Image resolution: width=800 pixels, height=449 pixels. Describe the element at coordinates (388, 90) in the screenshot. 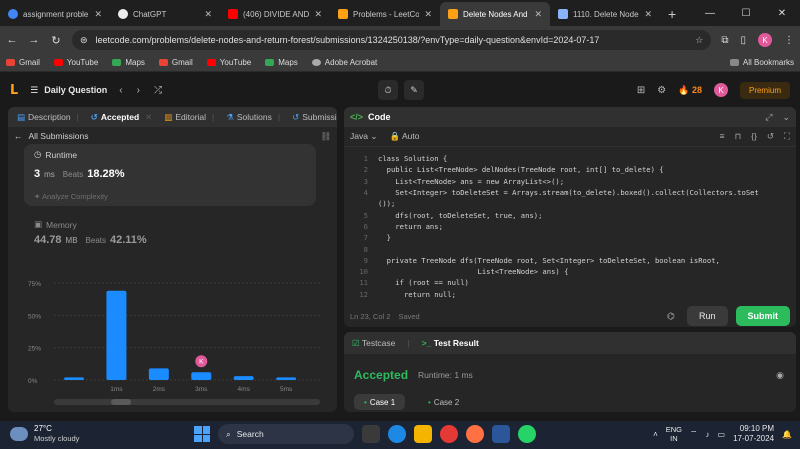

I see `timer-icon: ⏱` at that location.